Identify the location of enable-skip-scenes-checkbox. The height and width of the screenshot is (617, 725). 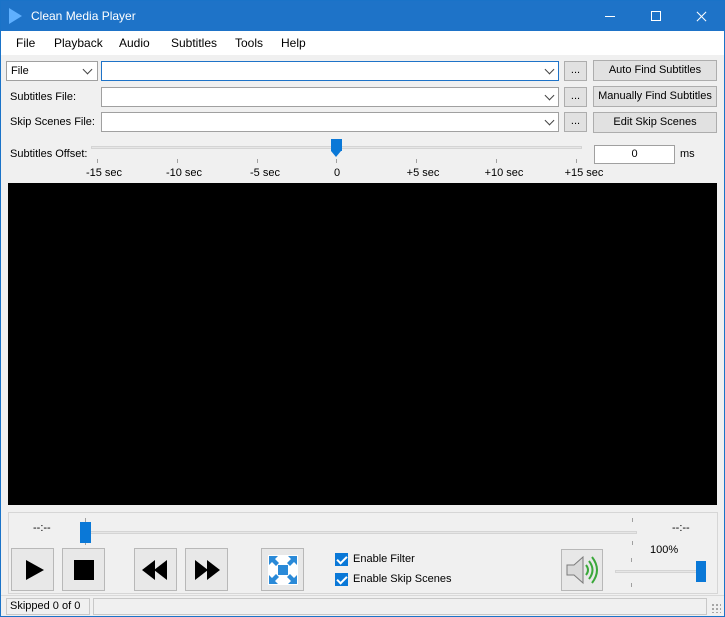
(341, 579).